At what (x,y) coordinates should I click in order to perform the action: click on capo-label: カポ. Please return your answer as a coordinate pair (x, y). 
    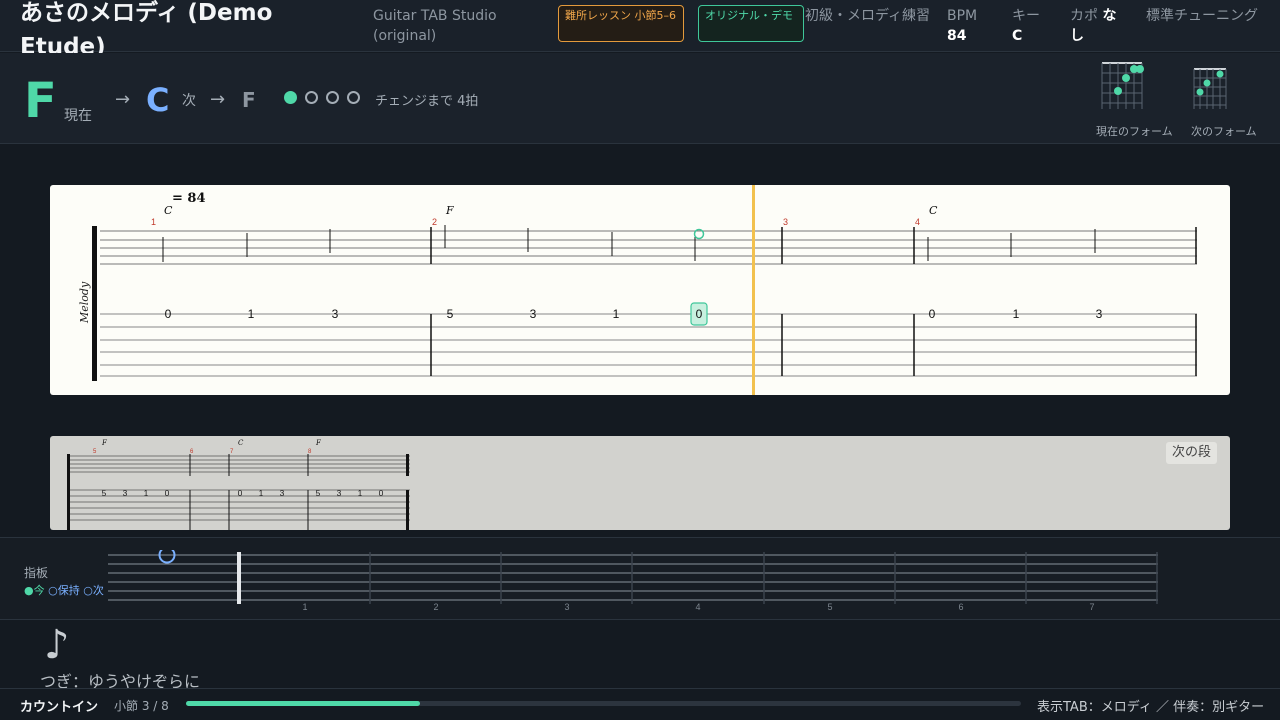
    Looking at the image, I should click on (1084, 16).